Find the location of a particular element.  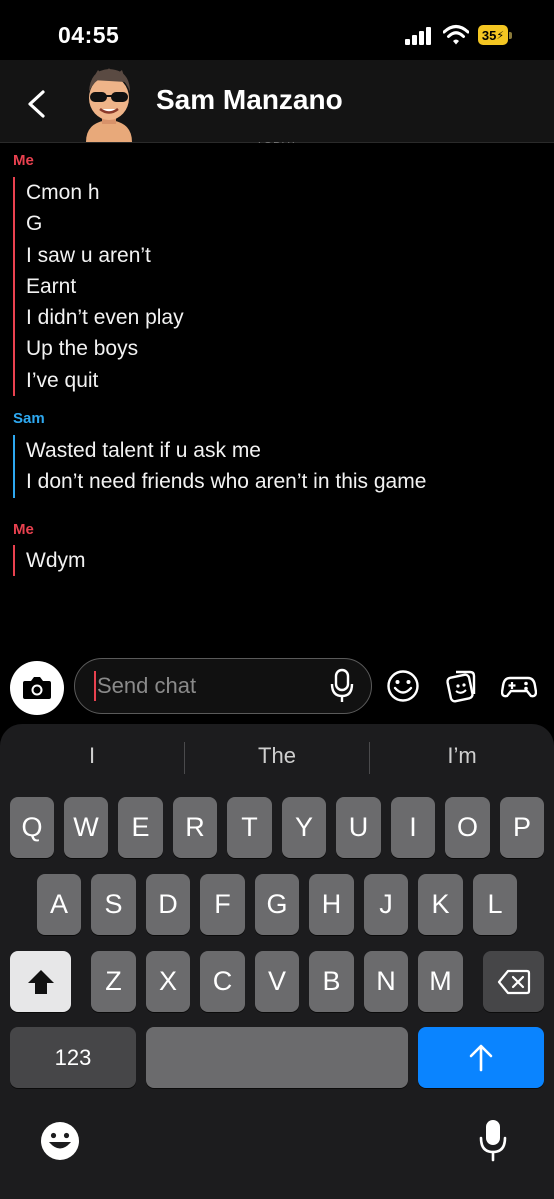

suggestion-2: The is located at coordinates (277, 756).